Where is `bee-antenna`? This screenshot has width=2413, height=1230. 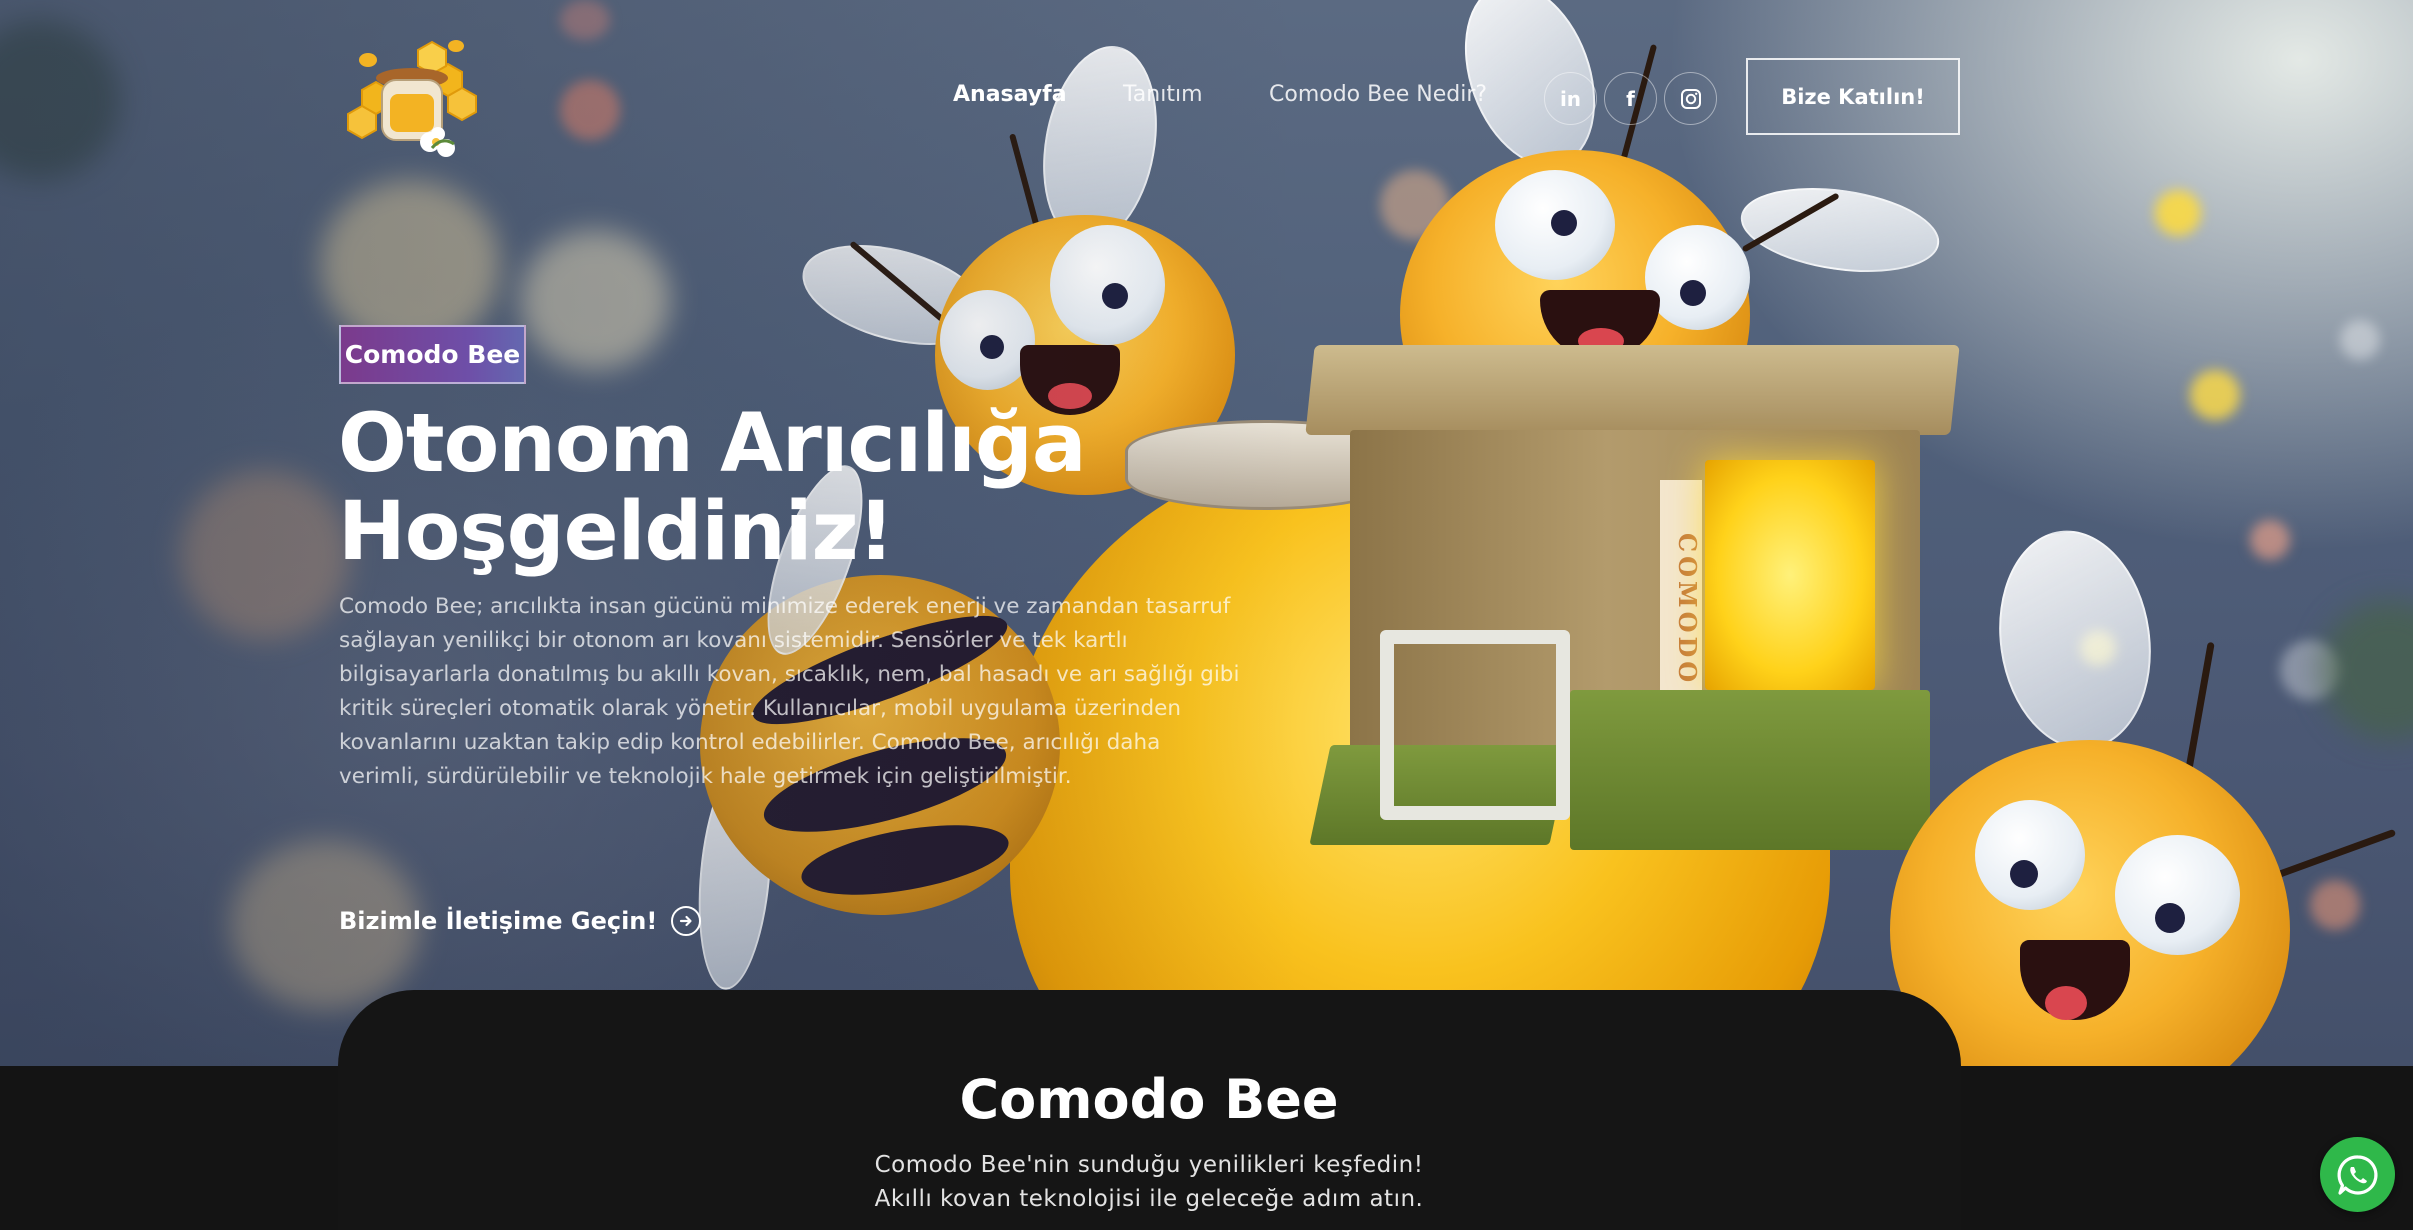 bee-antenna is located at coordinates (2329, 856).